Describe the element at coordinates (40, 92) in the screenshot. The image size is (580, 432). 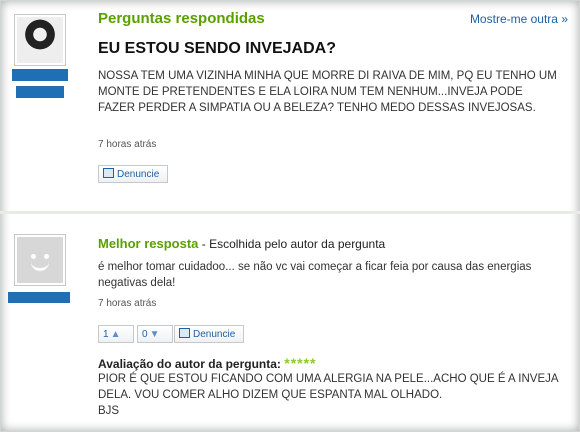
I see `asker-level-redacted` at that location.